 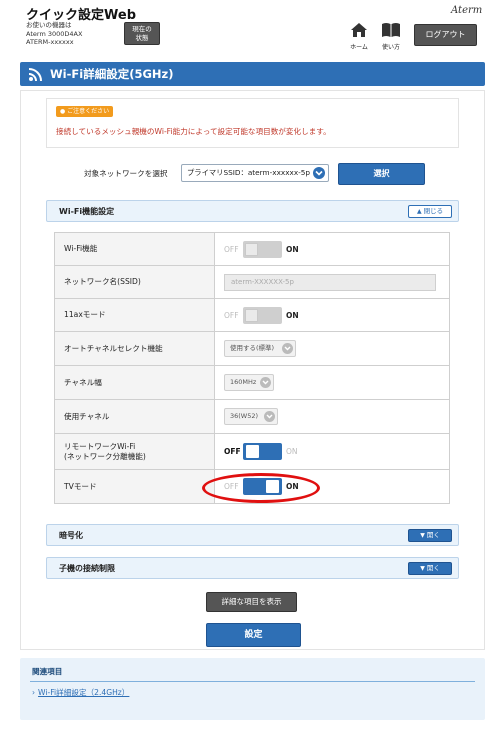 I want to click on wifi-icon, so click(x=35, y=75).